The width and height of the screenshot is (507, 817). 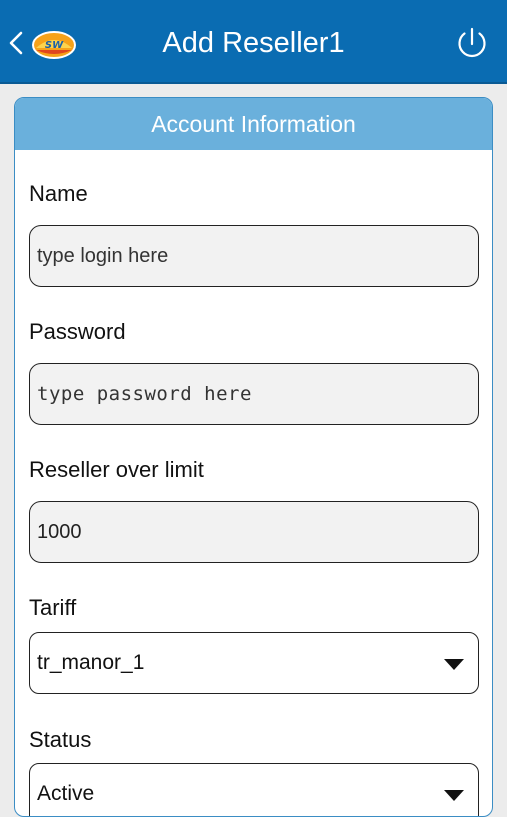 I want to click on tariff-label: Tariff, so click(x=53, y=607).